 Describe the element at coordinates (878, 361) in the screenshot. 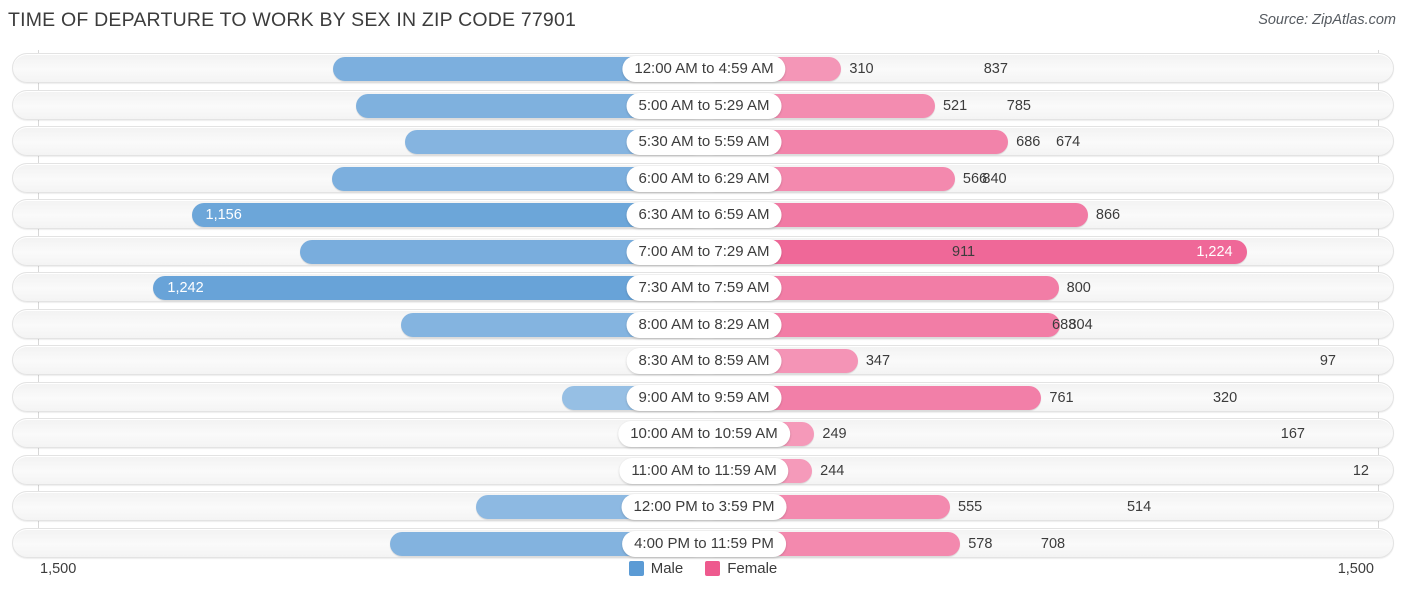

I see `bar-value-female: 347` at that location.